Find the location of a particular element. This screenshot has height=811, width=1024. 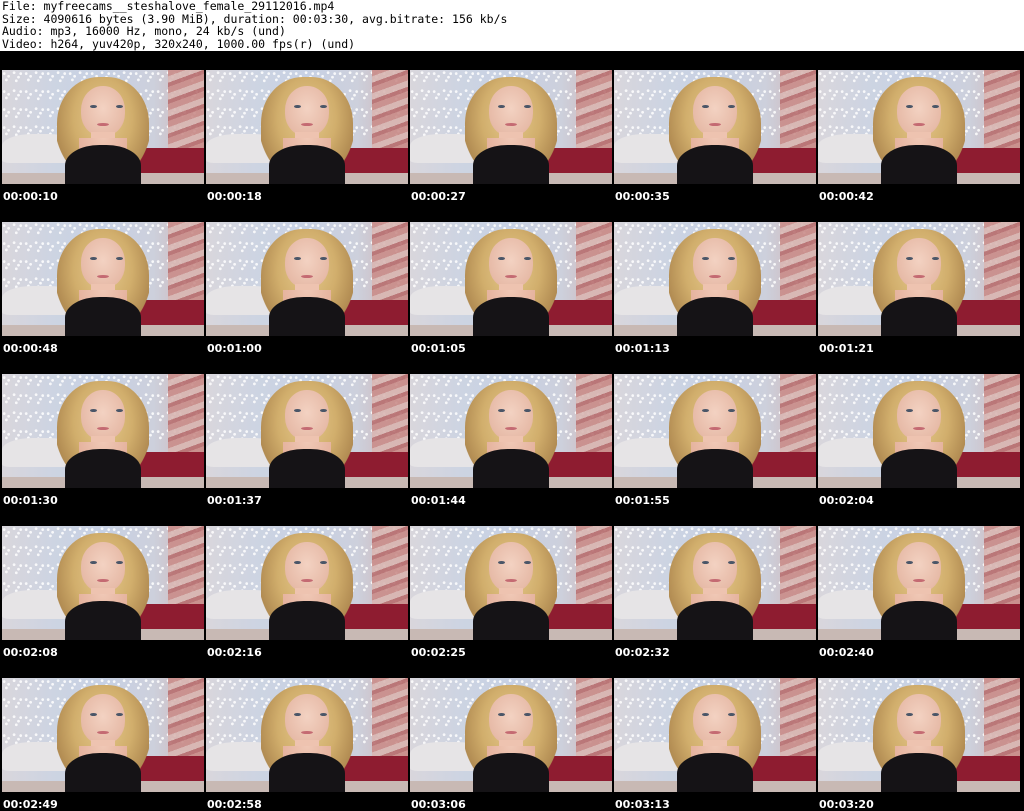

thumbnail-cell: 00:01:44 is located at coordinates (510, 431).